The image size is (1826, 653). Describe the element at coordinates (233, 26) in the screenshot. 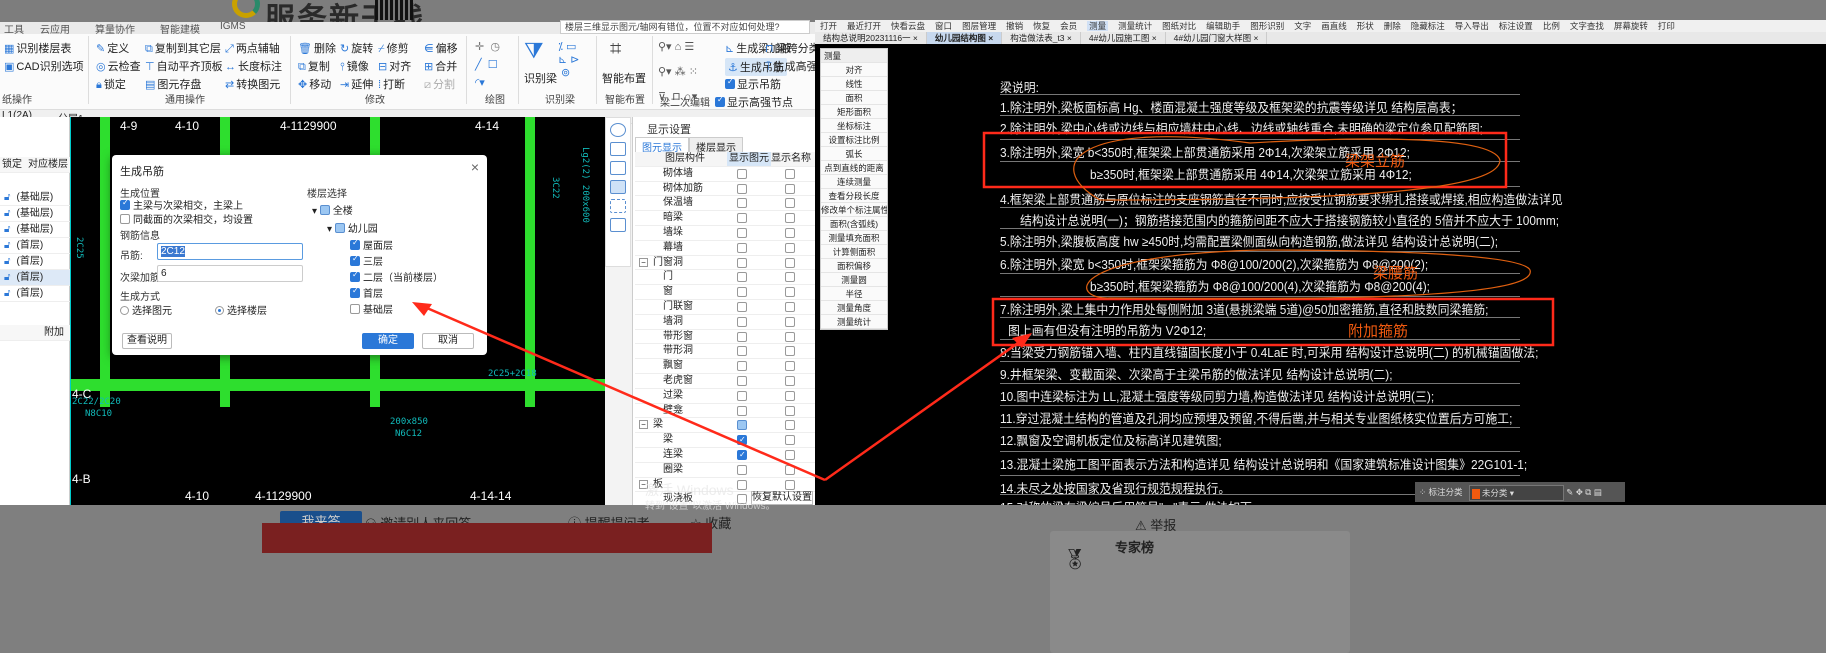

I see `menu-igms: IGMS` at that location.